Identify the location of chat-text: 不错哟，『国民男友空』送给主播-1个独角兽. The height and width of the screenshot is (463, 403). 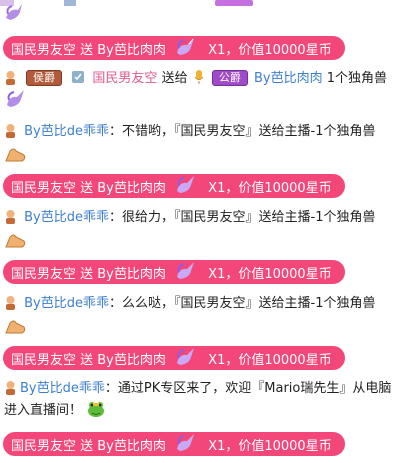
(249, 131).